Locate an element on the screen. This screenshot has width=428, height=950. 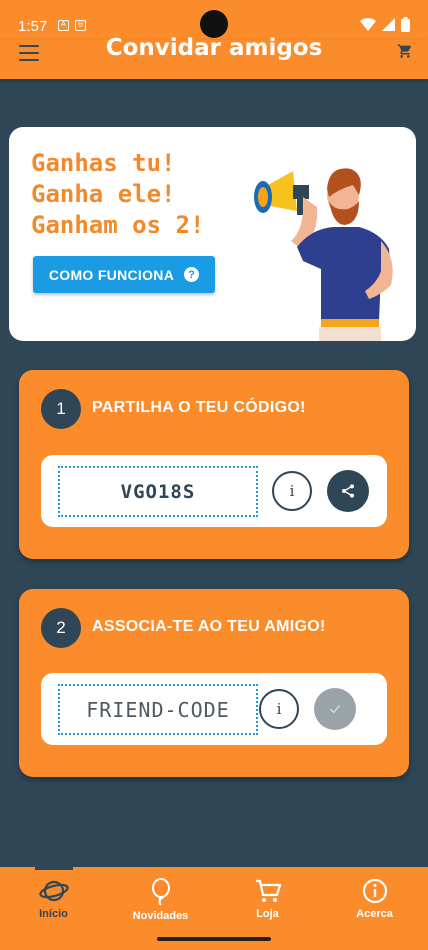
camera-cutout is located at coordinates (214, 24).